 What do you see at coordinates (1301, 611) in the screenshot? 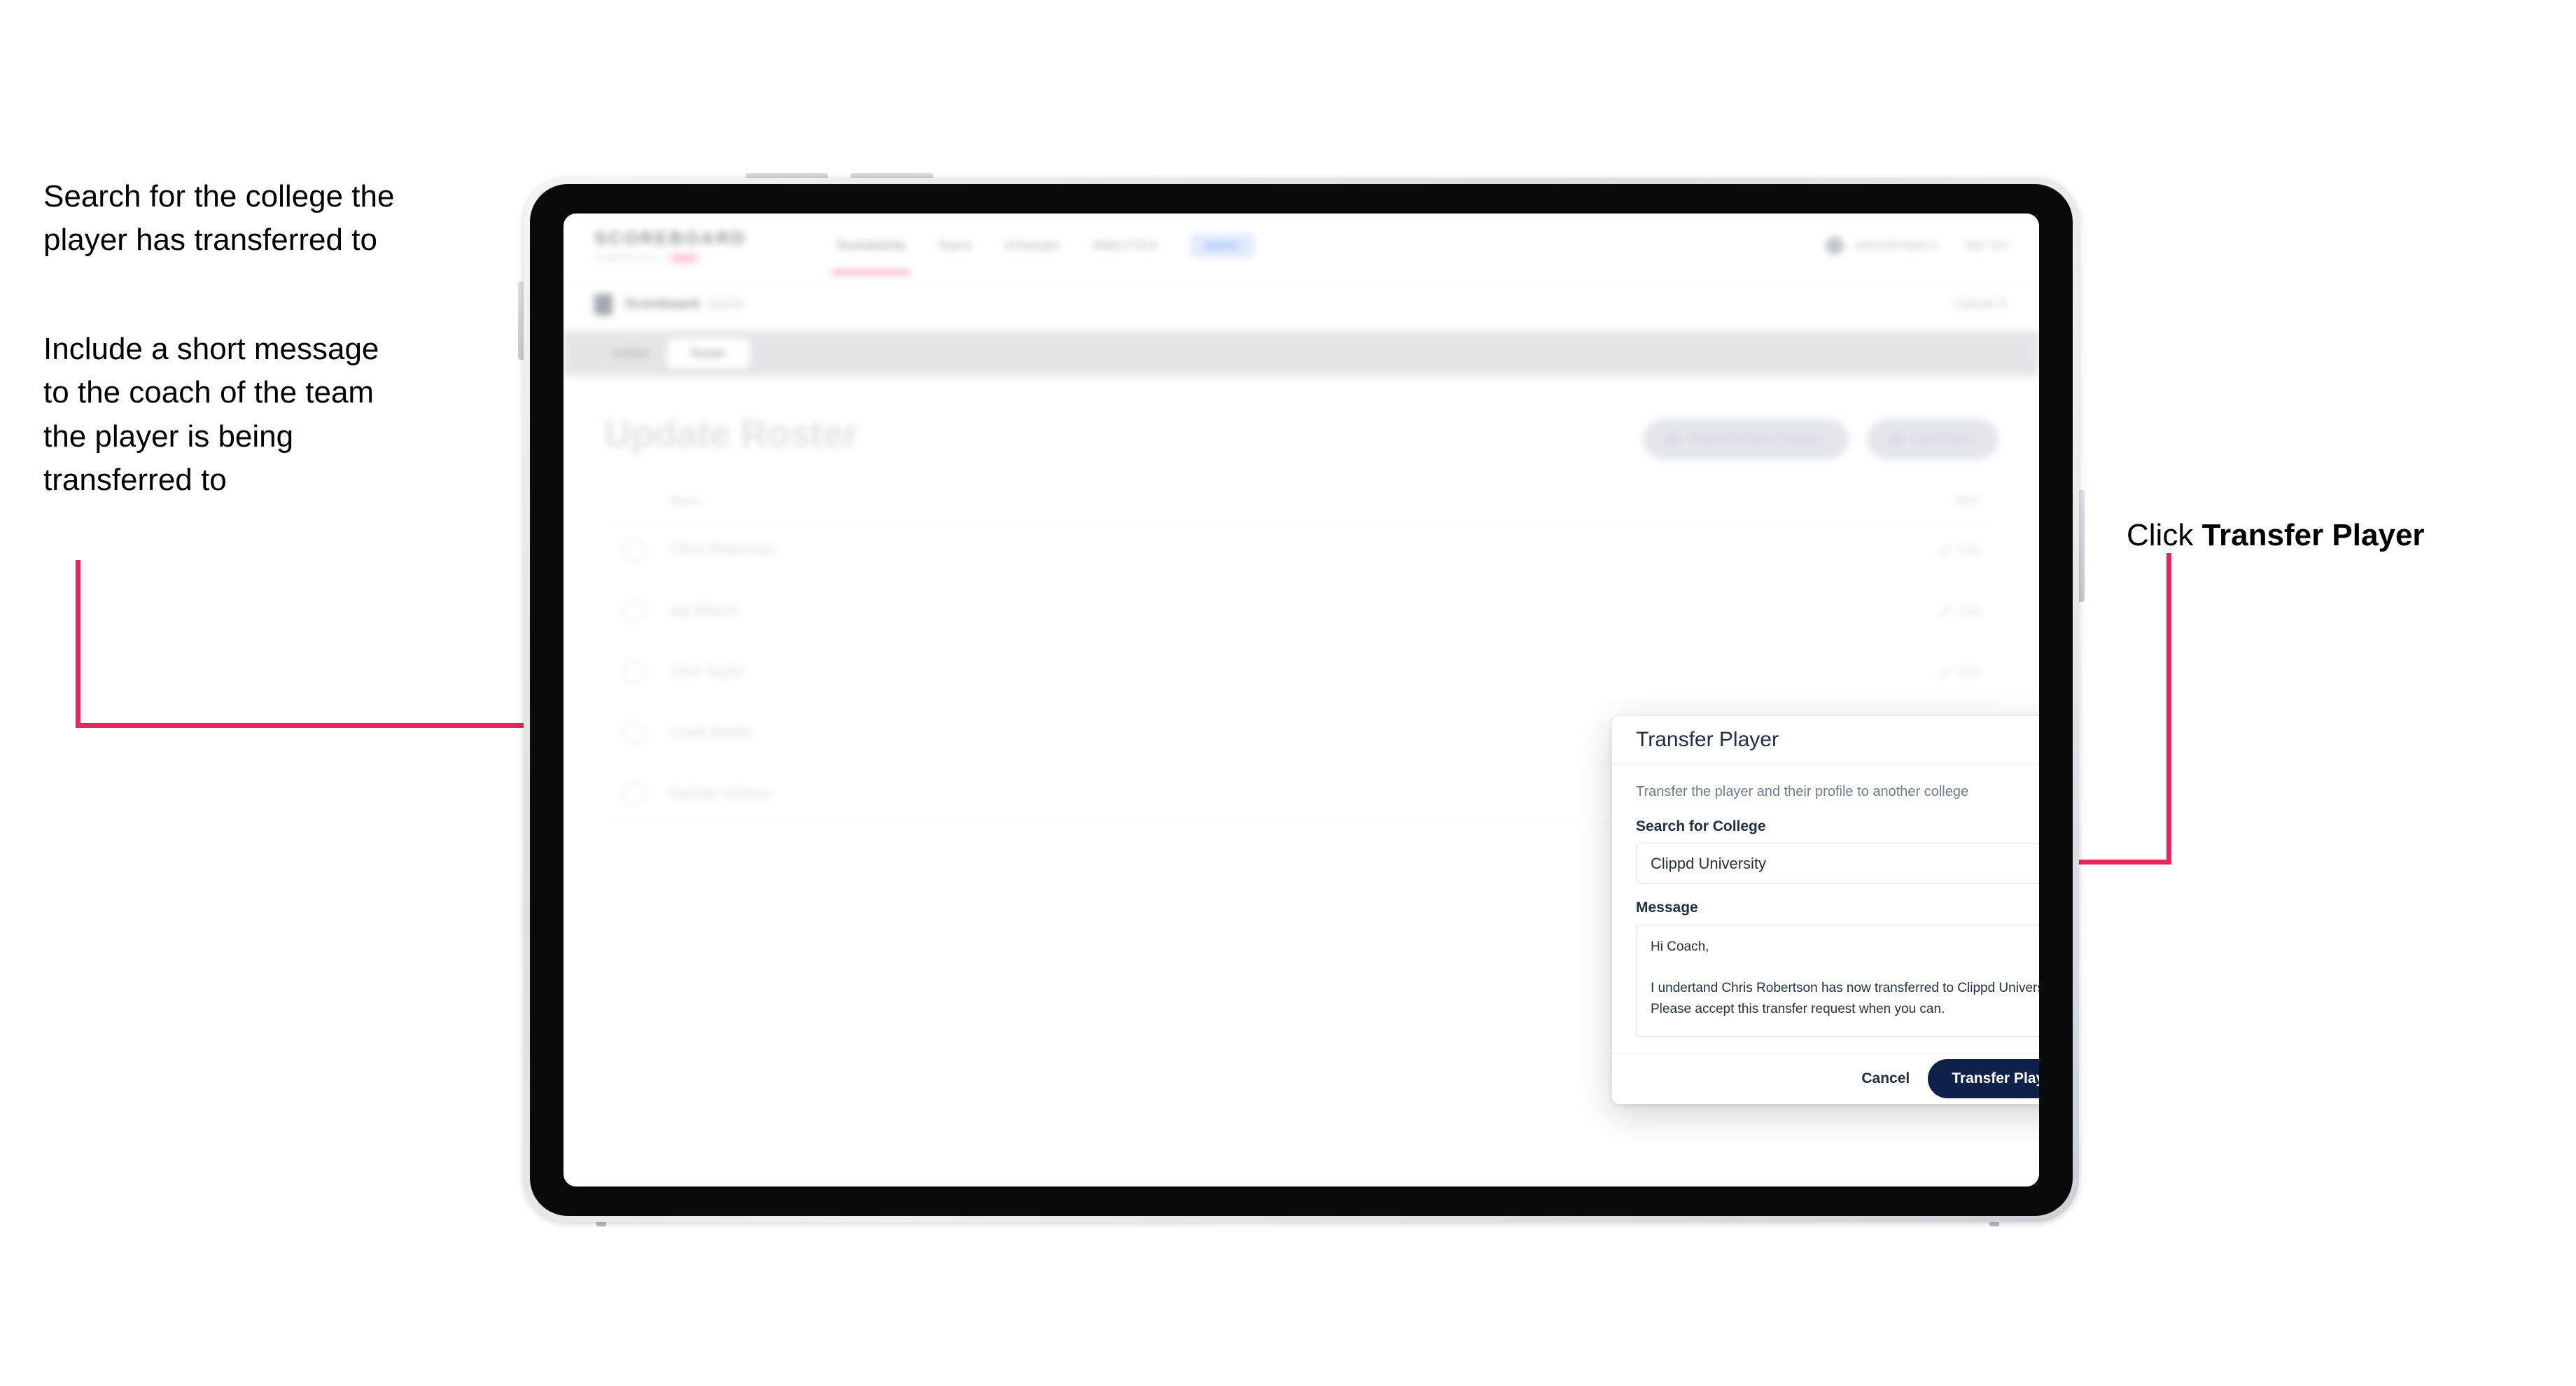
I see `table-row: Ian Wilson Edit` at bounding box center [1301, 611].